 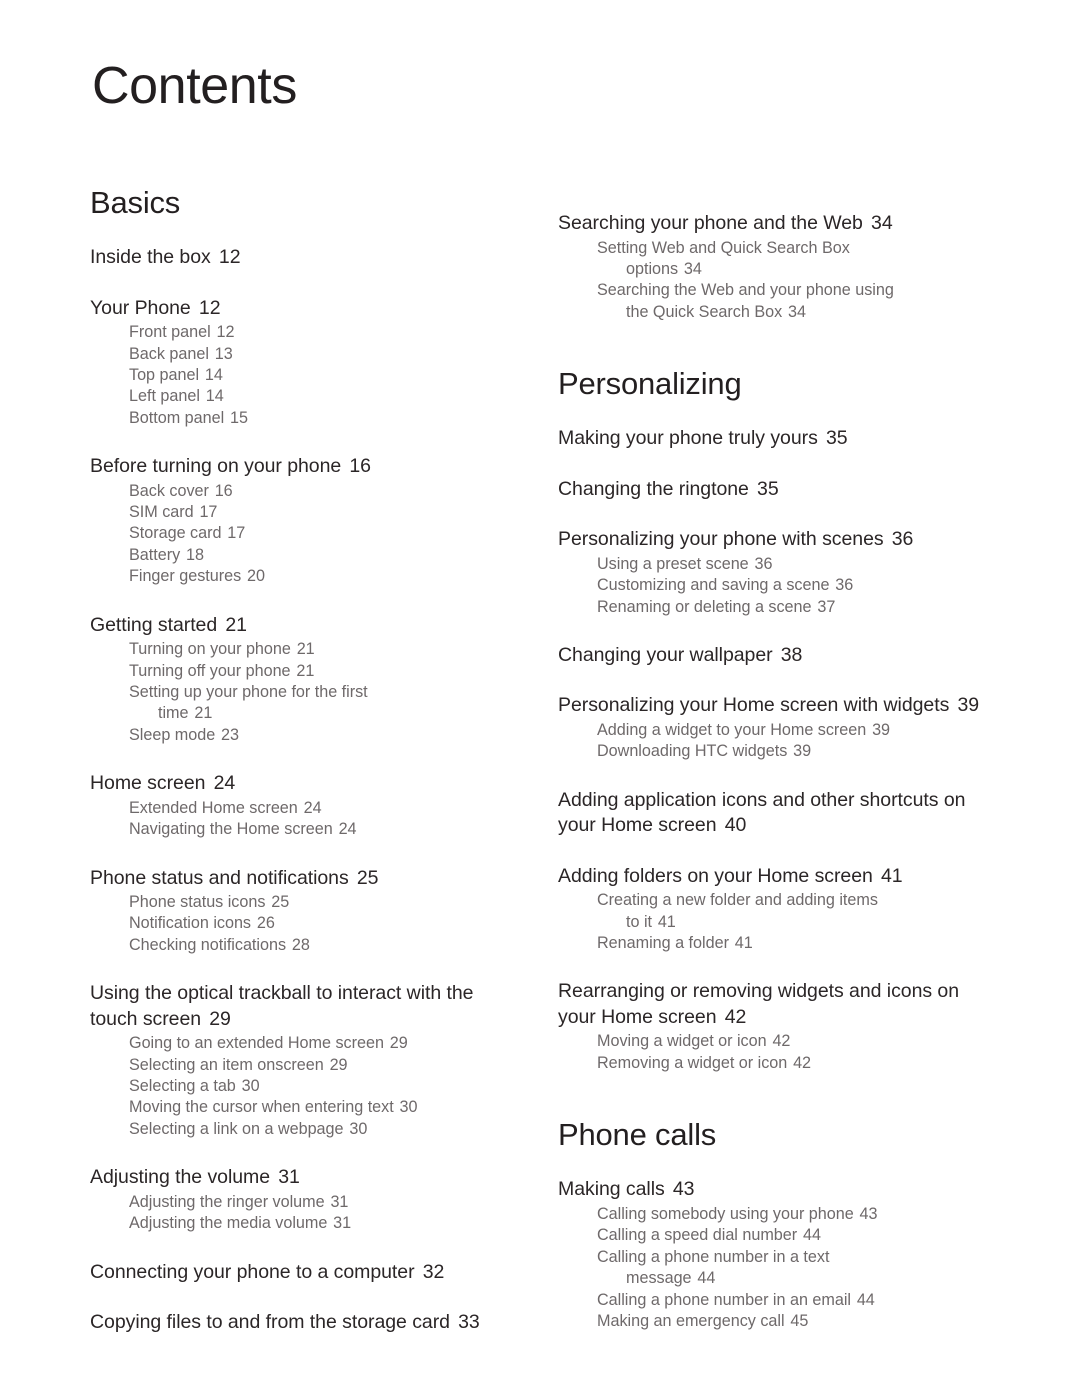 What do you see at coordinates (688, 438) in the screenshot?
I see `toc-entry-label: Making your phone truly yours` at bounding box center [688, 438].